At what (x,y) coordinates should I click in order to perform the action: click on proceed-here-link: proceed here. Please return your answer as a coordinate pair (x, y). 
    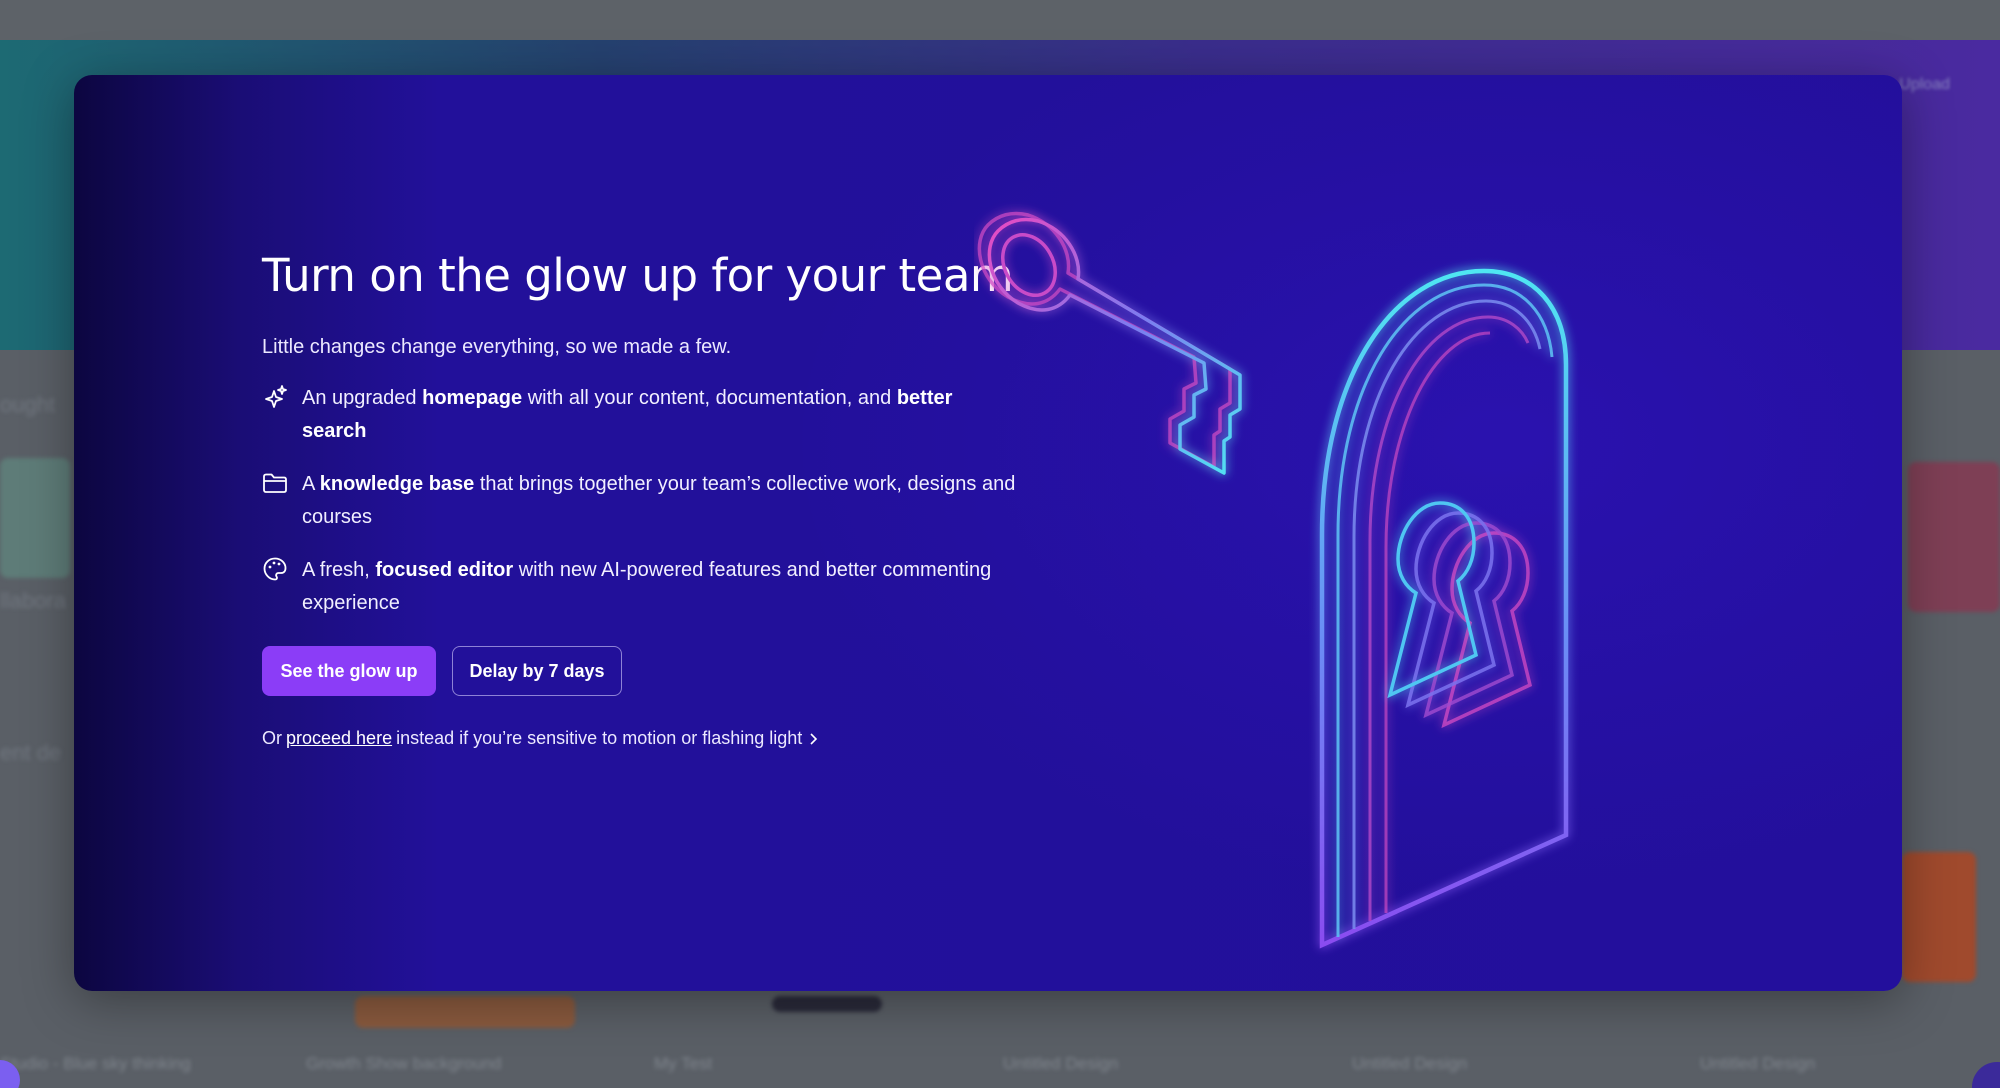
    Looking at the image, I should click on (339, 738).